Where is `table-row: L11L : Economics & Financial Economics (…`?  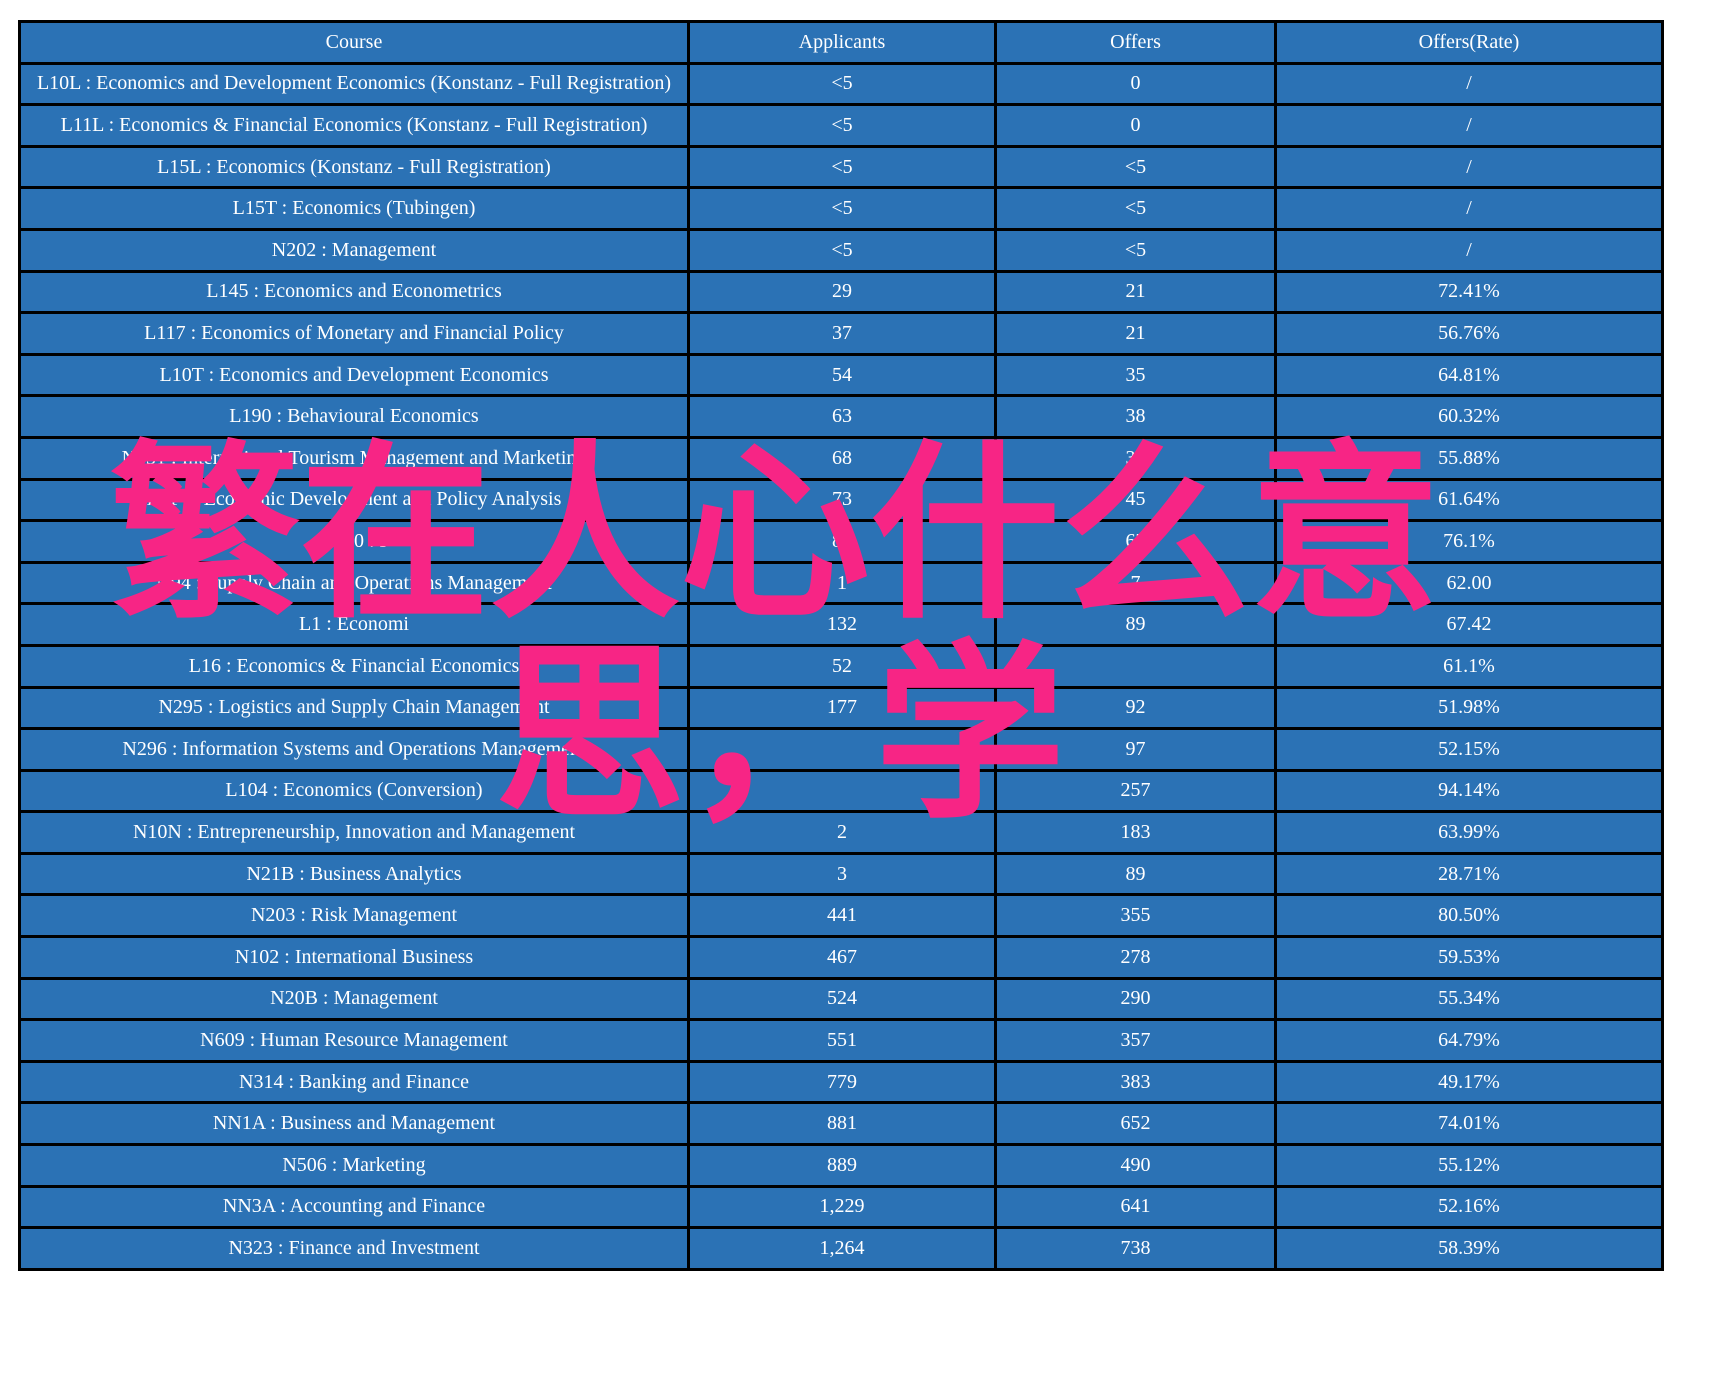
table-row: L11L : Economics & Financial Economics (… is located at coordinates (841, 125).